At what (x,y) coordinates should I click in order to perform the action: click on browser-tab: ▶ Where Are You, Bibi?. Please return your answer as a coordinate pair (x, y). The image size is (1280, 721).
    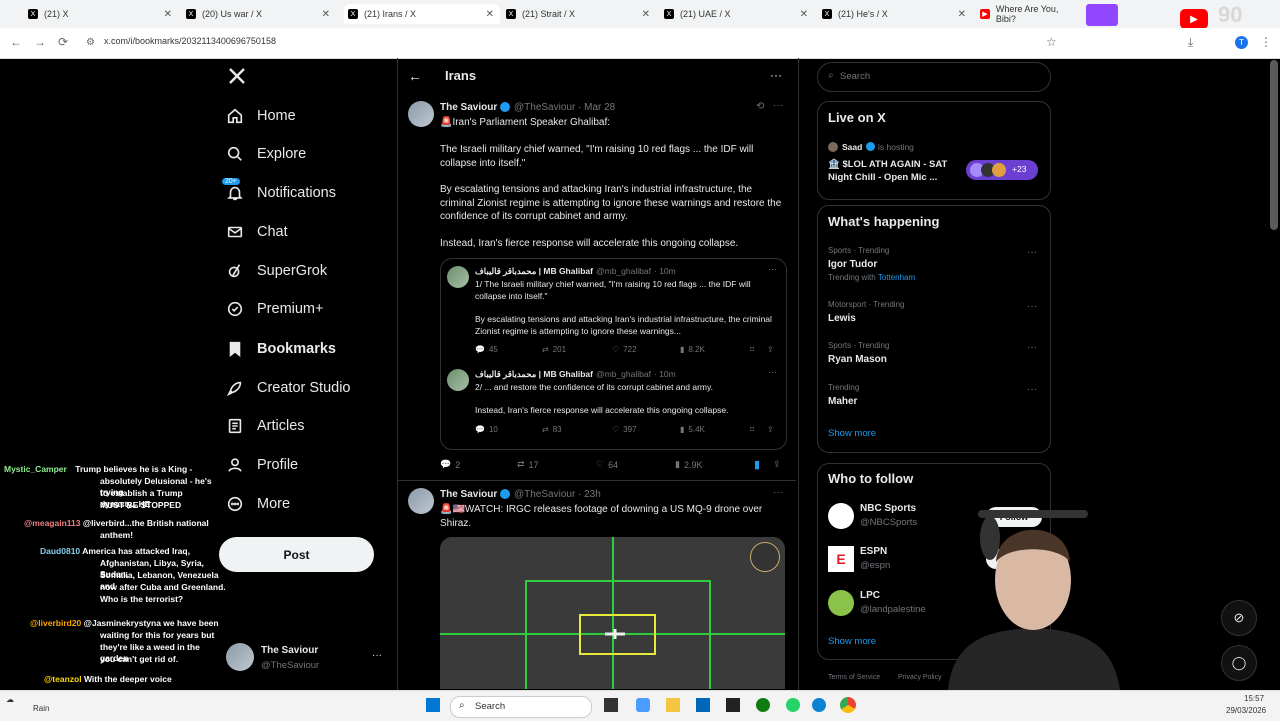
    Looking at the image, I should click on (1030, 14).